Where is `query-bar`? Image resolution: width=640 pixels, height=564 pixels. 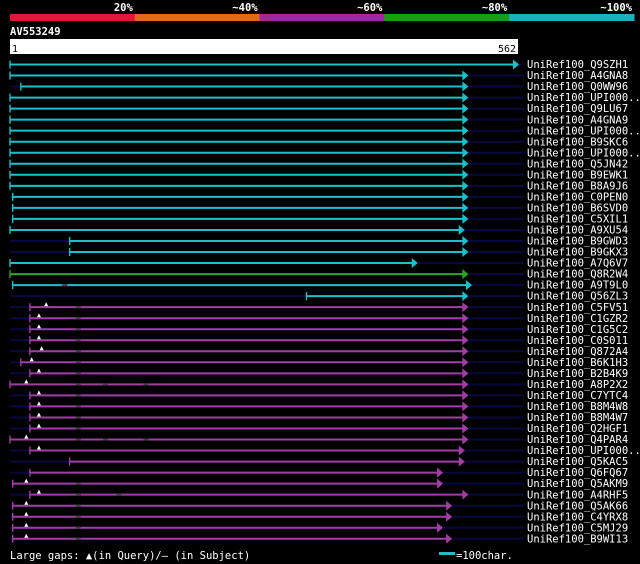 query-bar is located at coordinates (264, 48).